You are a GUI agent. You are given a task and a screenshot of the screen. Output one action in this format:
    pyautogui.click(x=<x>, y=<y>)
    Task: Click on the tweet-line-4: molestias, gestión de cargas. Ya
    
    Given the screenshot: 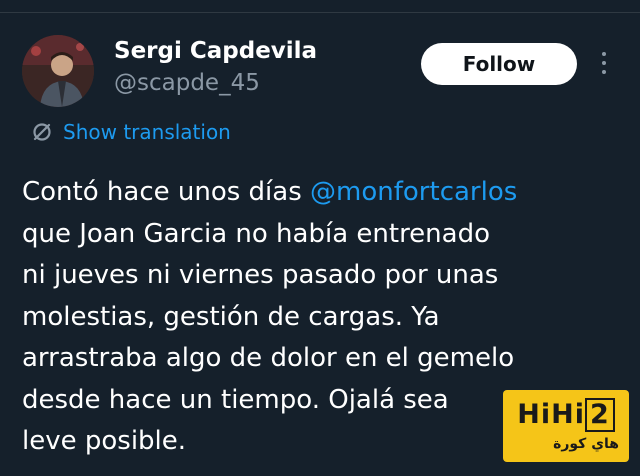 What is the action you would take?
    pyautogui.click(x=231, y=316)
    